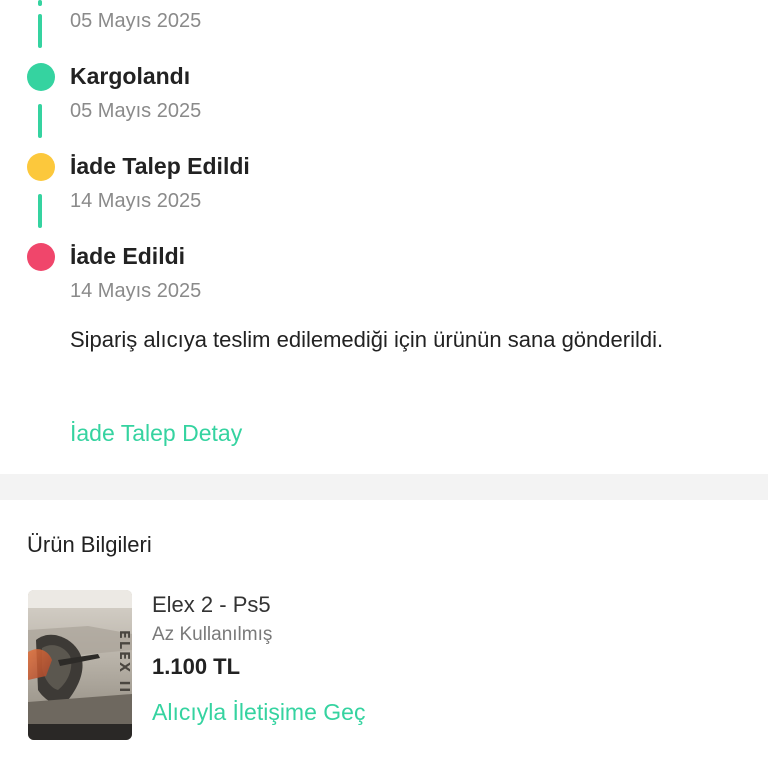  I want to click on product-image: ELEX II, so click(80, 665).